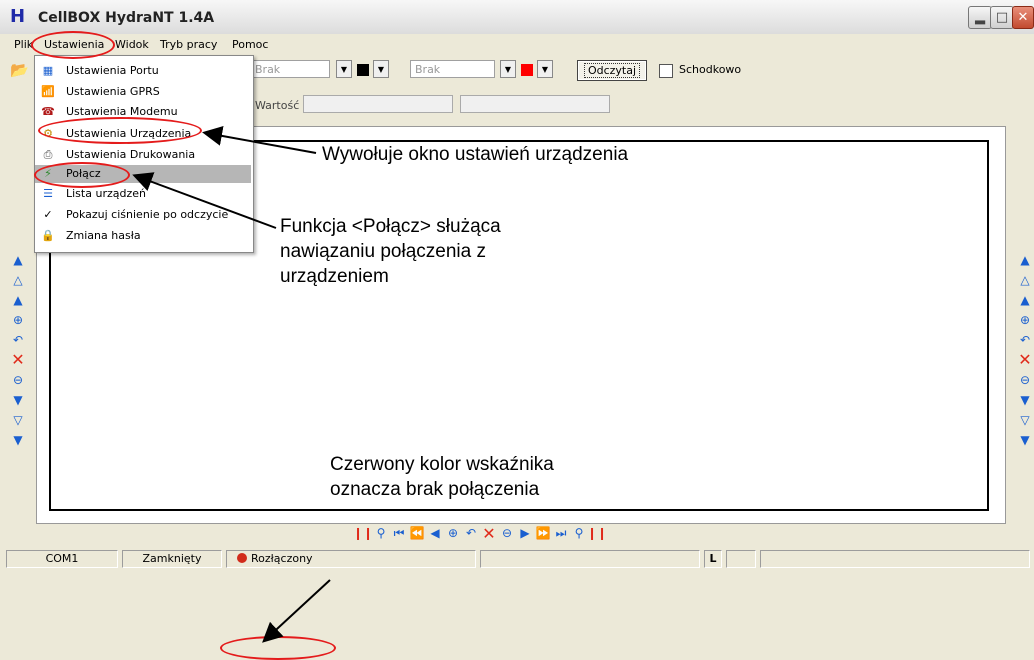 The image size is (1034, 660). I want to click on port-icon: ▦, so click(48, 70).